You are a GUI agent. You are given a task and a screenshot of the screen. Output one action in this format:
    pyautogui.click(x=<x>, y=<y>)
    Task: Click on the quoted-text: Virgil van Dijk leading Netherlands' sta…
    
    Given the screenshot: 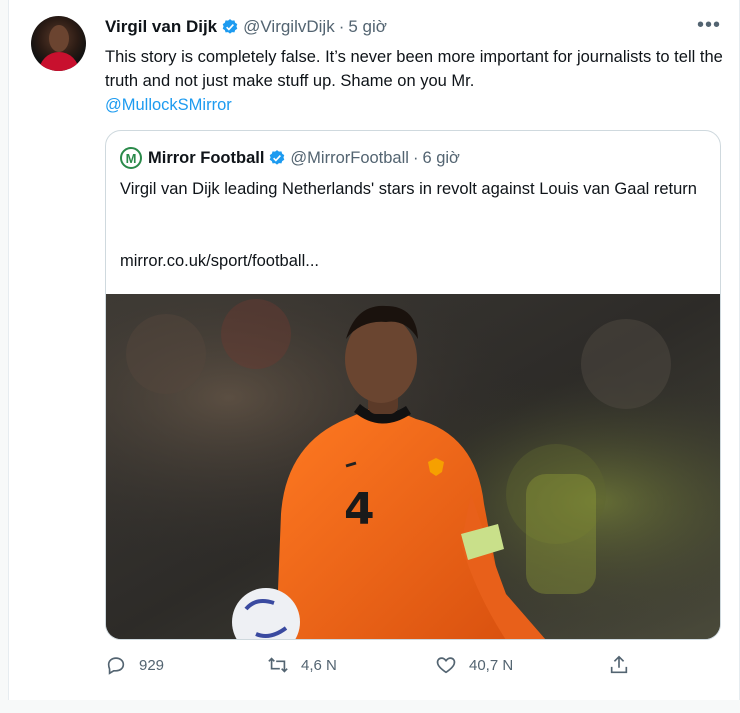 What is the action you would take?
    pyautogui.click(x=408, y=189)
    